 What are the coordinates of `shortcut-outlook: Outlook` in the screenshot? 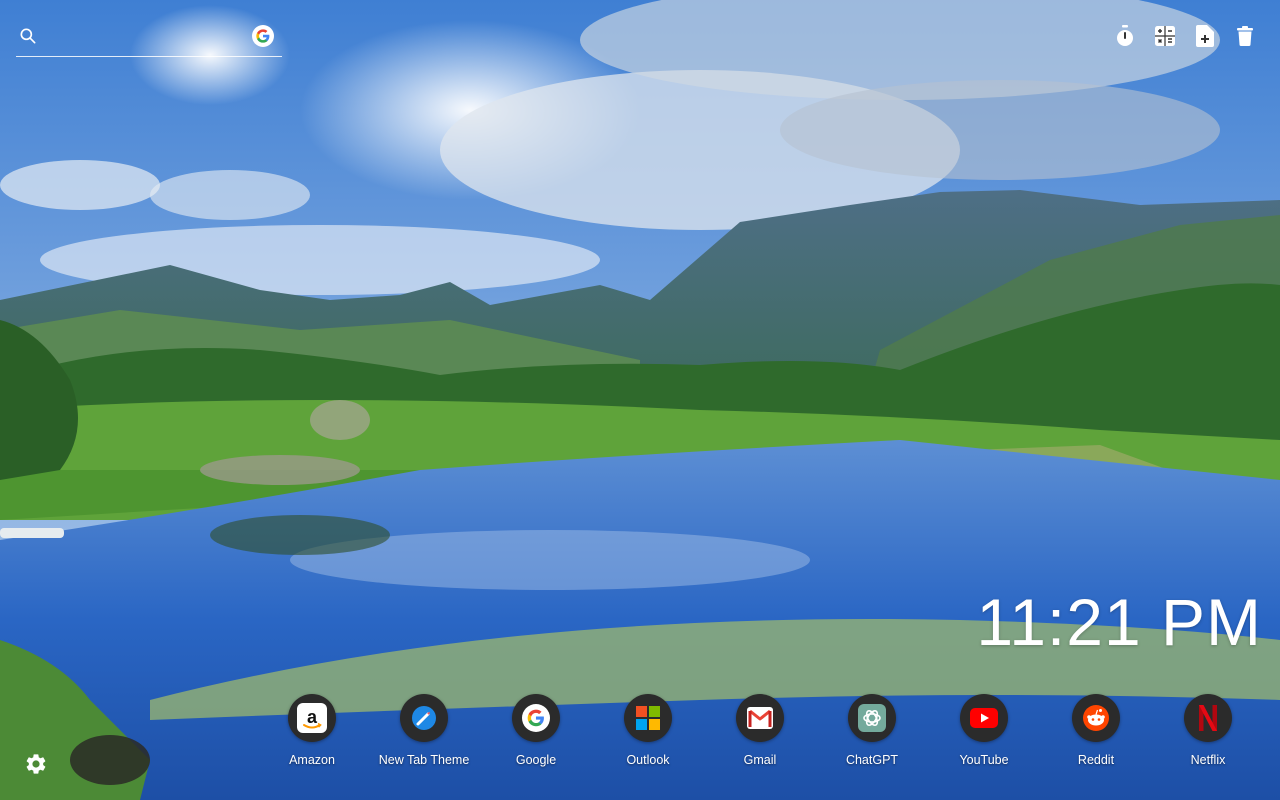 It's located at (648, 730).